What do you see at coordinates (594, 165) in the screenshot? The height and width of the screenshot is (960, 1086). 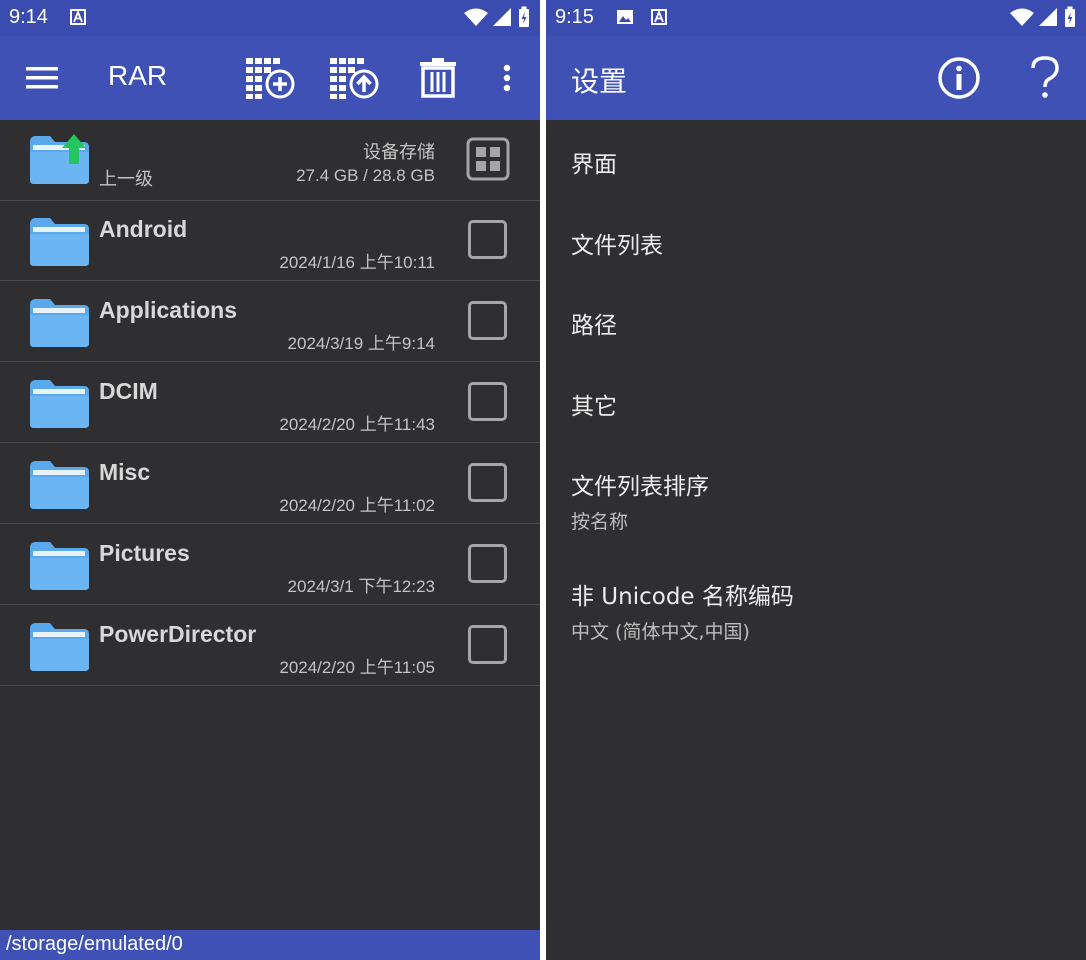 I see `settings-item-title: 界面` at bounding box center [594, 165].